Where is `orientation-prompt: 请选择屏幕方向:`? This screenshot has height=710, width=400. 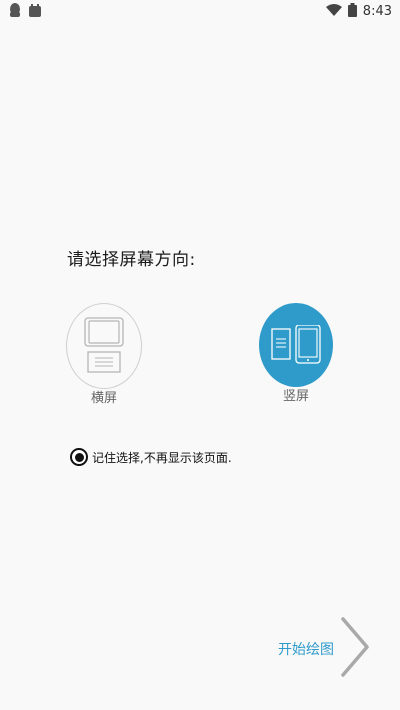 orientation-prompt: 请选择屏幕方向: is located at coordinates (131, 260).